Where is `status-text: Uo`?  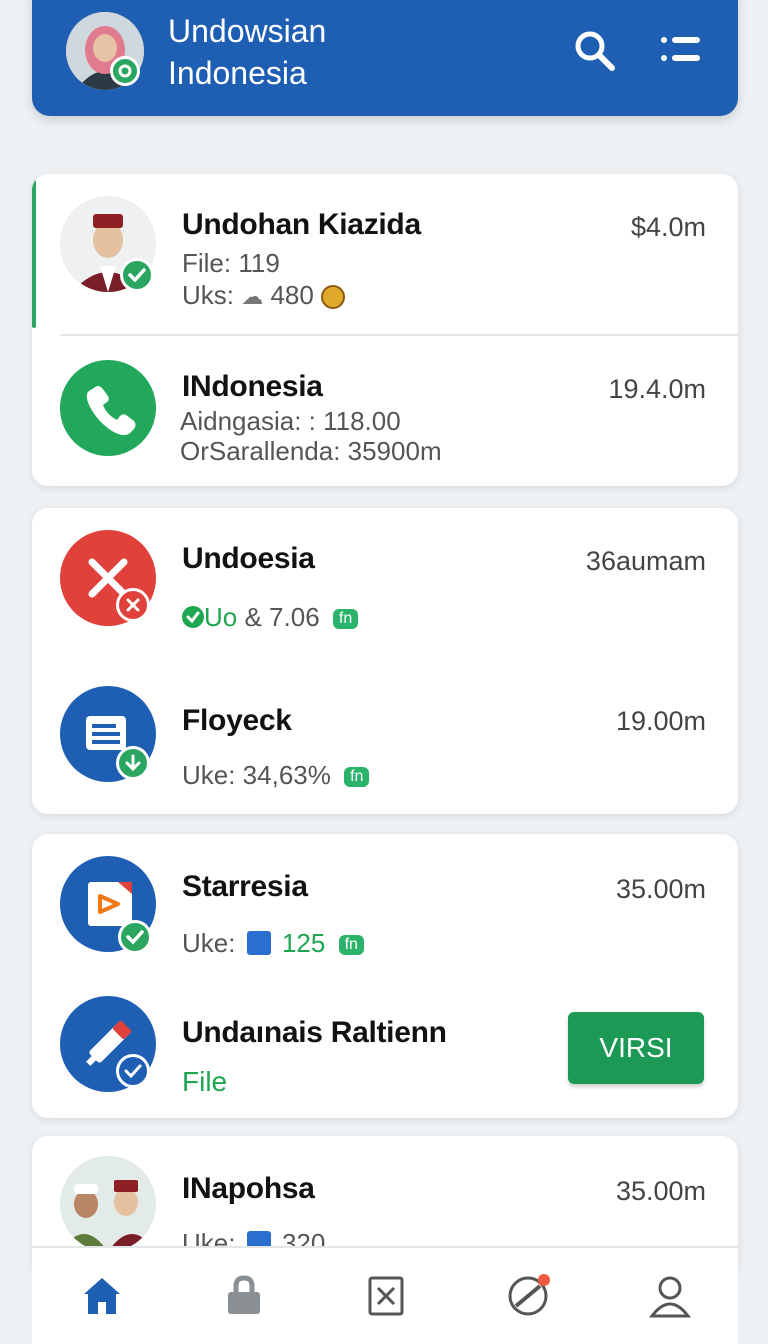 status-text: Uo is located at coordinates (221, 617).